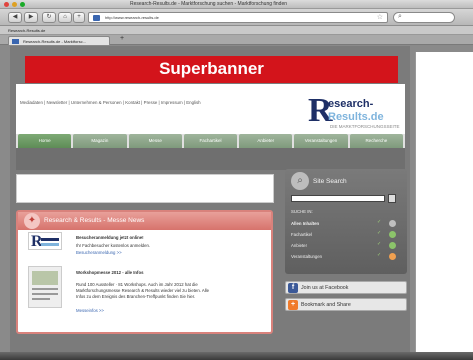 This screenshot has width=473, height=360. I want to click on menu-item-anbieter: Anbieter, so click(266, 141).